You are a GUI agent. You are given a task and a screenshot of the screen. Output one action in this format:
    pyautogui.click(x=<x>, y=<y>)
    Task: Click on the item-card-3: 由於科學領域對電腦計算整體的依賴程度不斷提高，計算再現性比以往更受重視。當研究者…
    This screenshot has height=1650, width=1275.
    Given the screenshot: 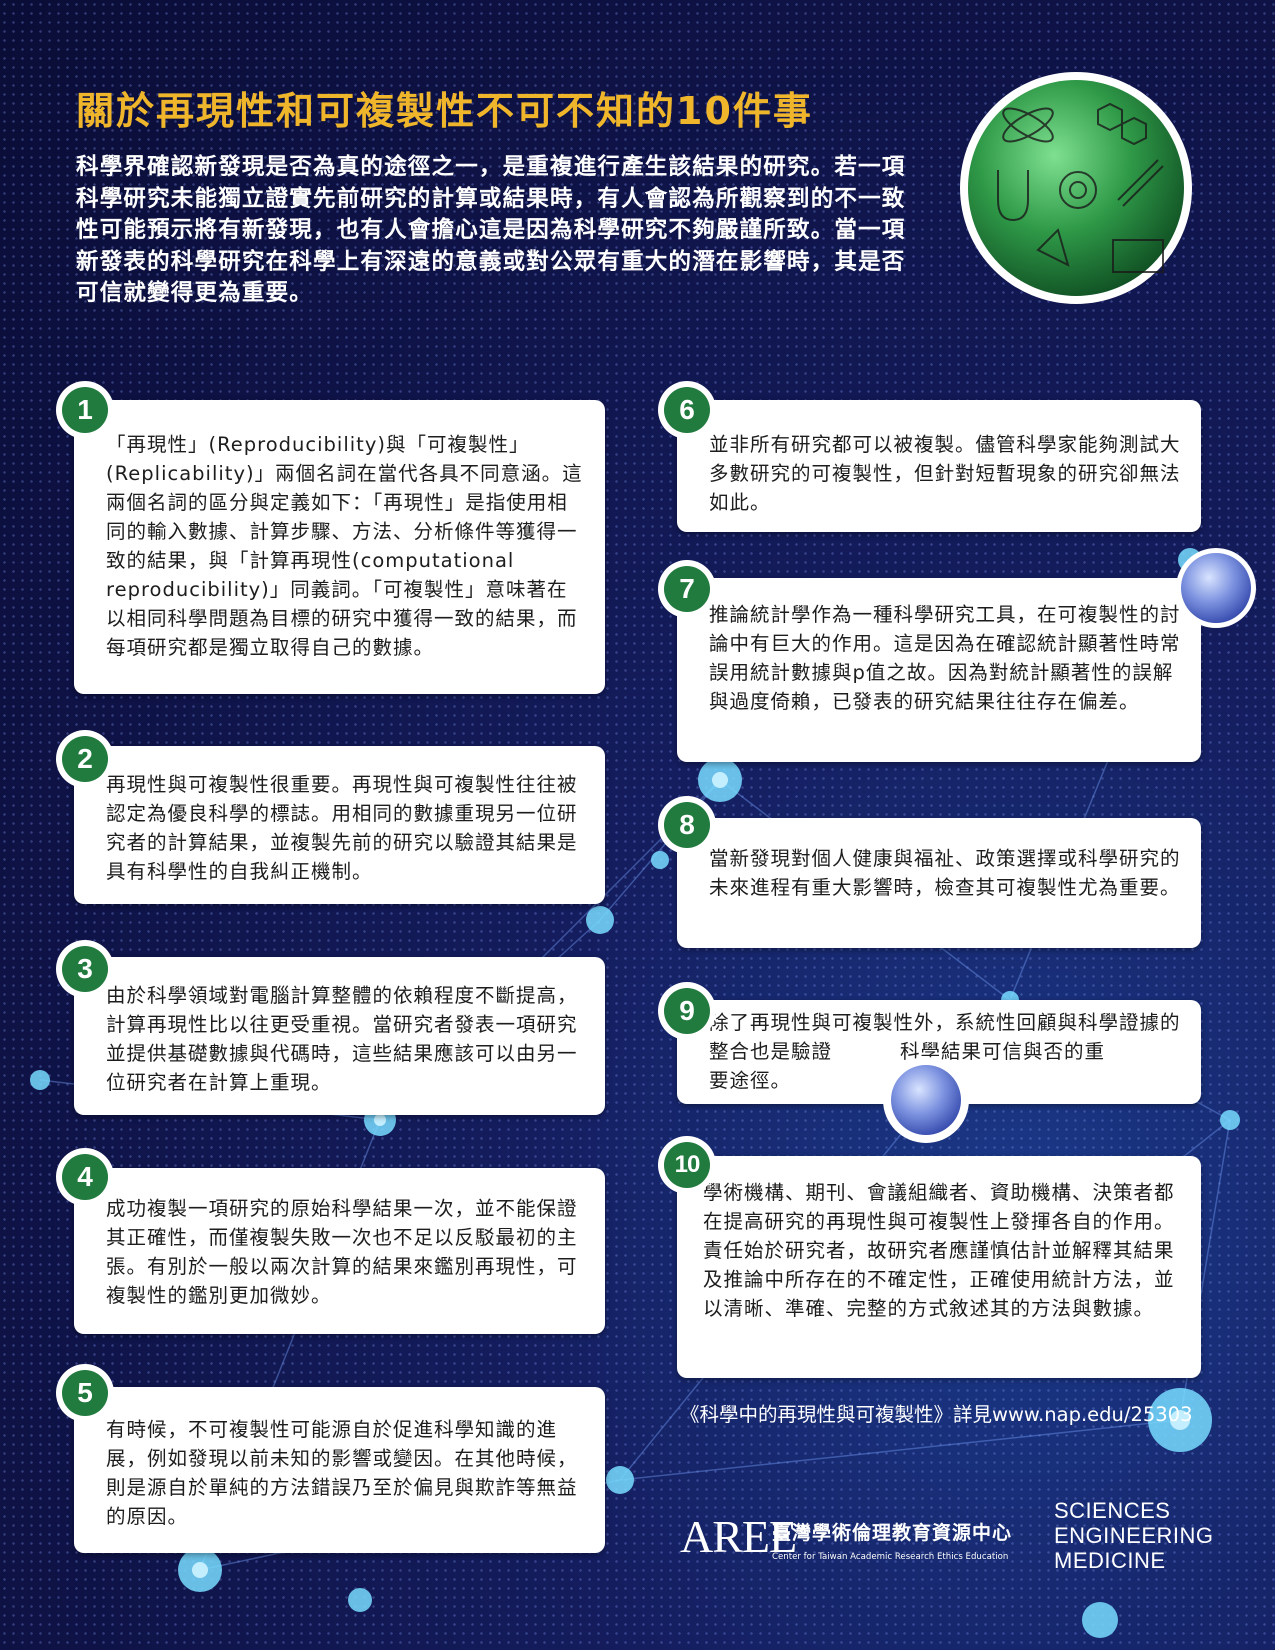 What is the action you would take?
    pyautogui.click(x=339, y=1036)
    